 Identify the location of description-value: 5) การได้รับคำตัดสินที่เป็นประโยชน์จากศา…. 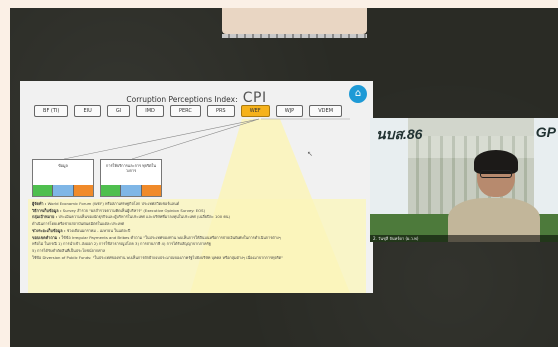
(69, 250).